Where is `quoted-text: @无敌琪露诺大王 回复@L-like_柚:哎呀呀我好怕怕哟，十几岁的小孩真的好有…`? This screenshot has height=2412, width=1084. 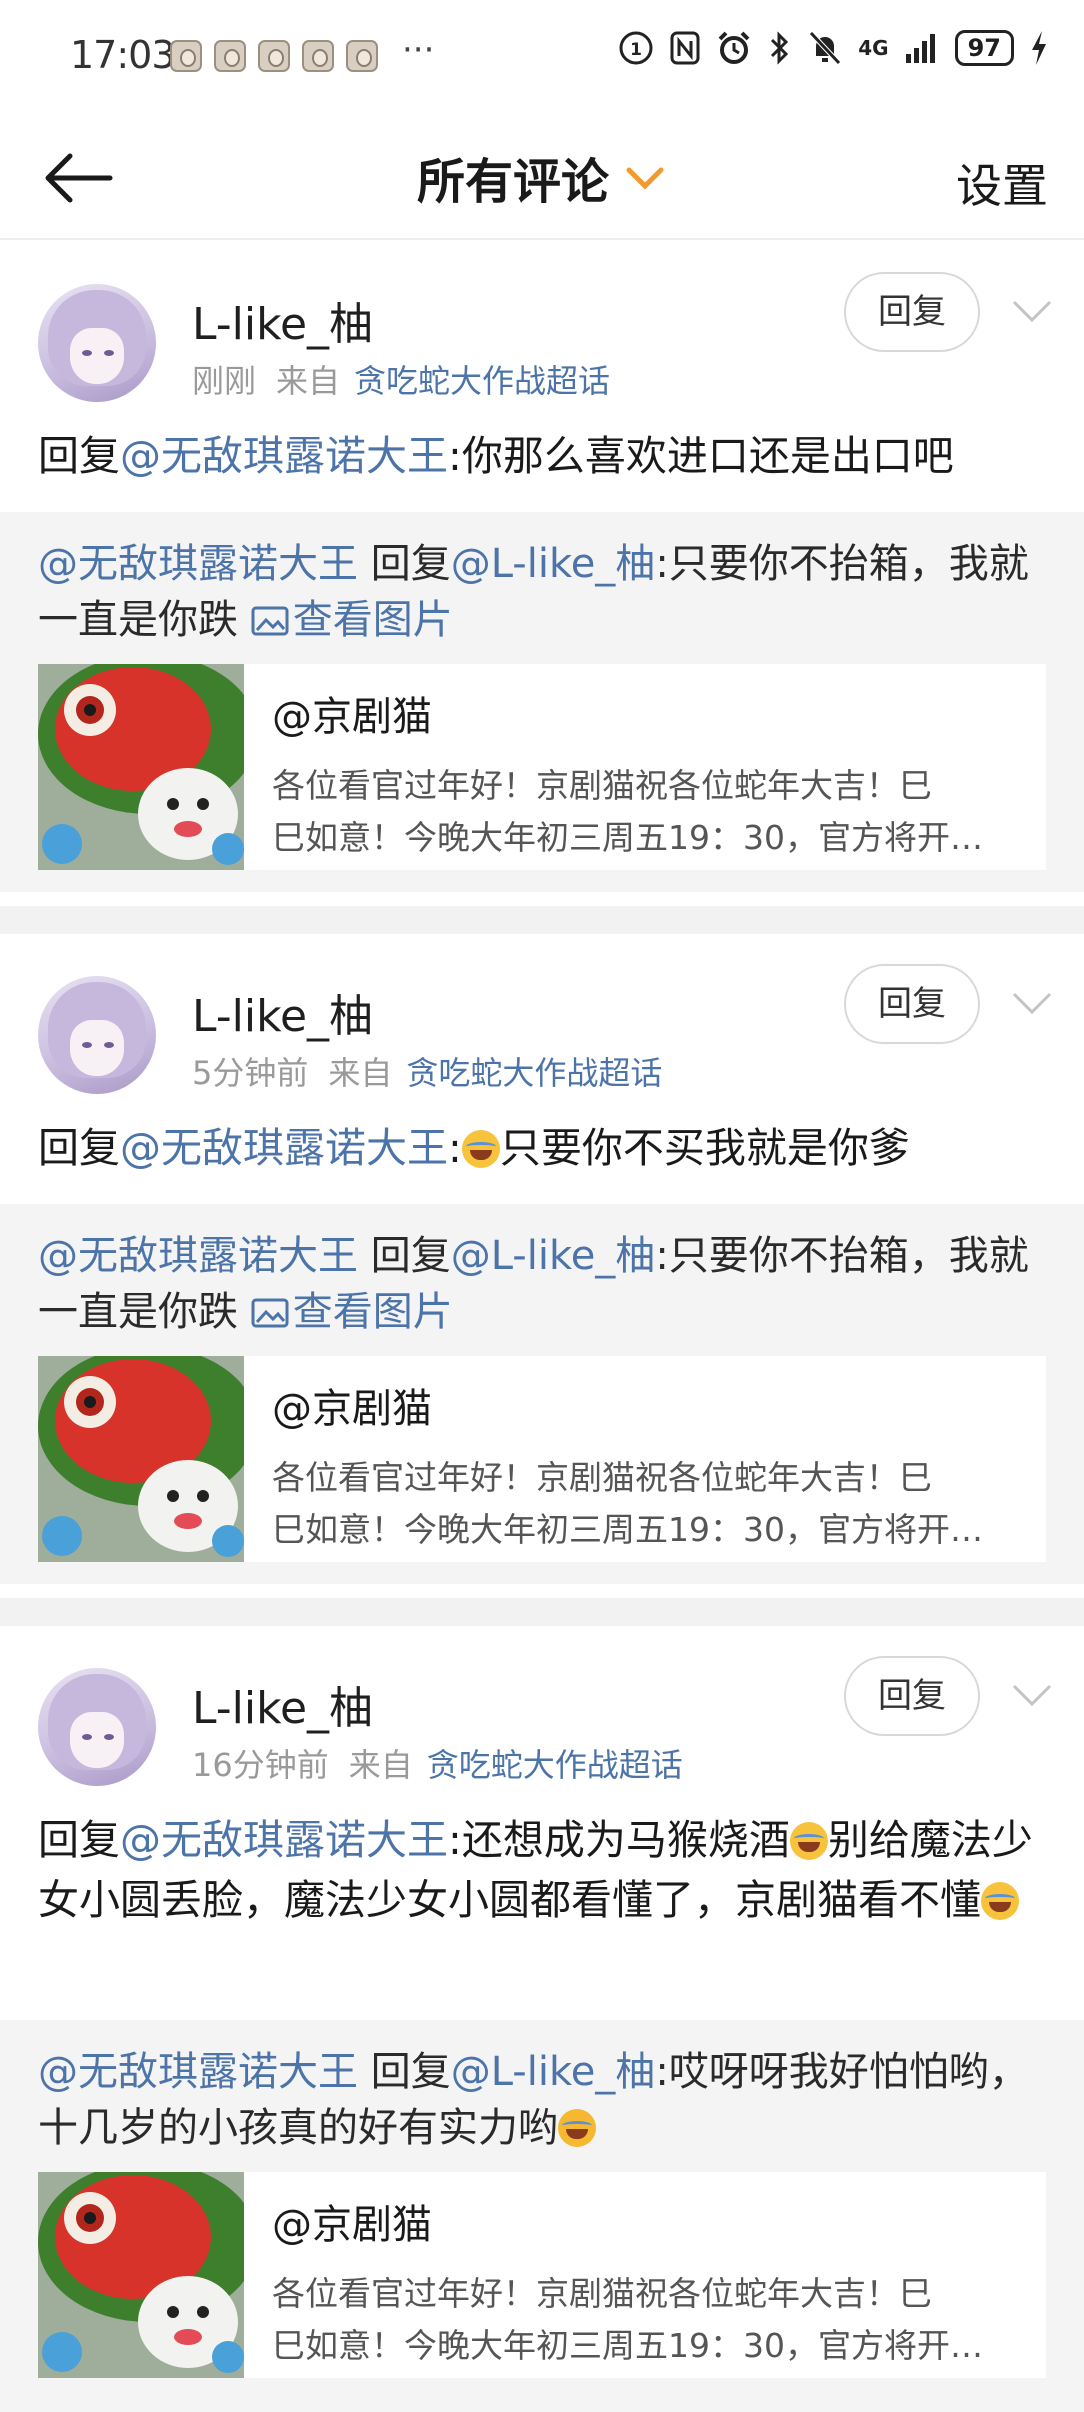
quoted-text: @无敌琪露诺大王 回复@L-like_柚:哎呀呀我好怕怕哟，十几岁的小孩真的好有… is located at coordinates (543, 2100).